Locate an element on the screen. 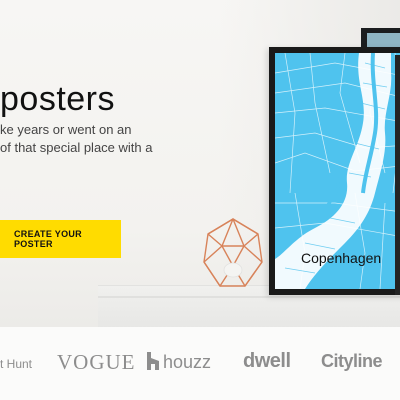  shelf-edge is located at coordinates (249, 297).